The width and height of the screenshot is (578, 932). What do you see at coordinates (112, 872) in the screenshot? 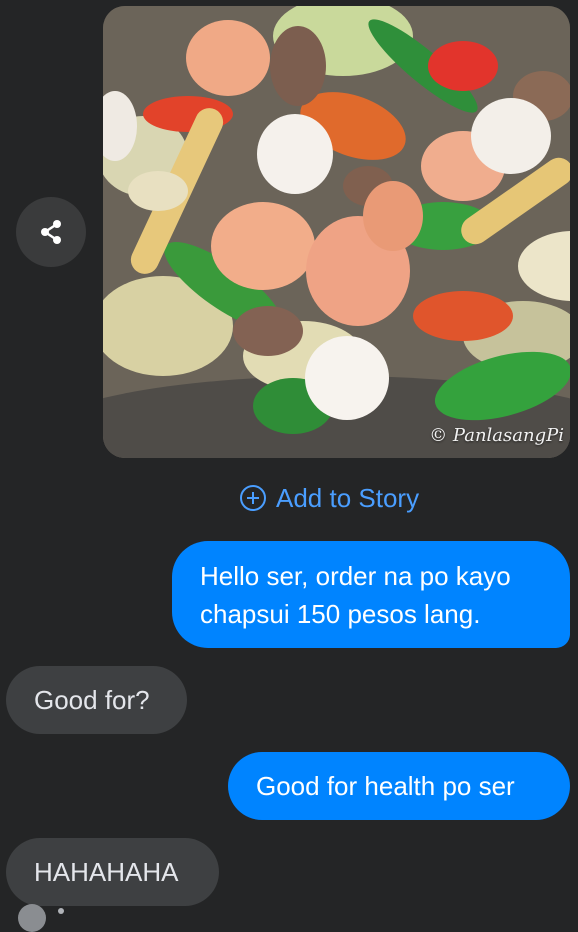
I see `message-bubble-incoming: HAHAHAHA` at bounding box center [112, 872].